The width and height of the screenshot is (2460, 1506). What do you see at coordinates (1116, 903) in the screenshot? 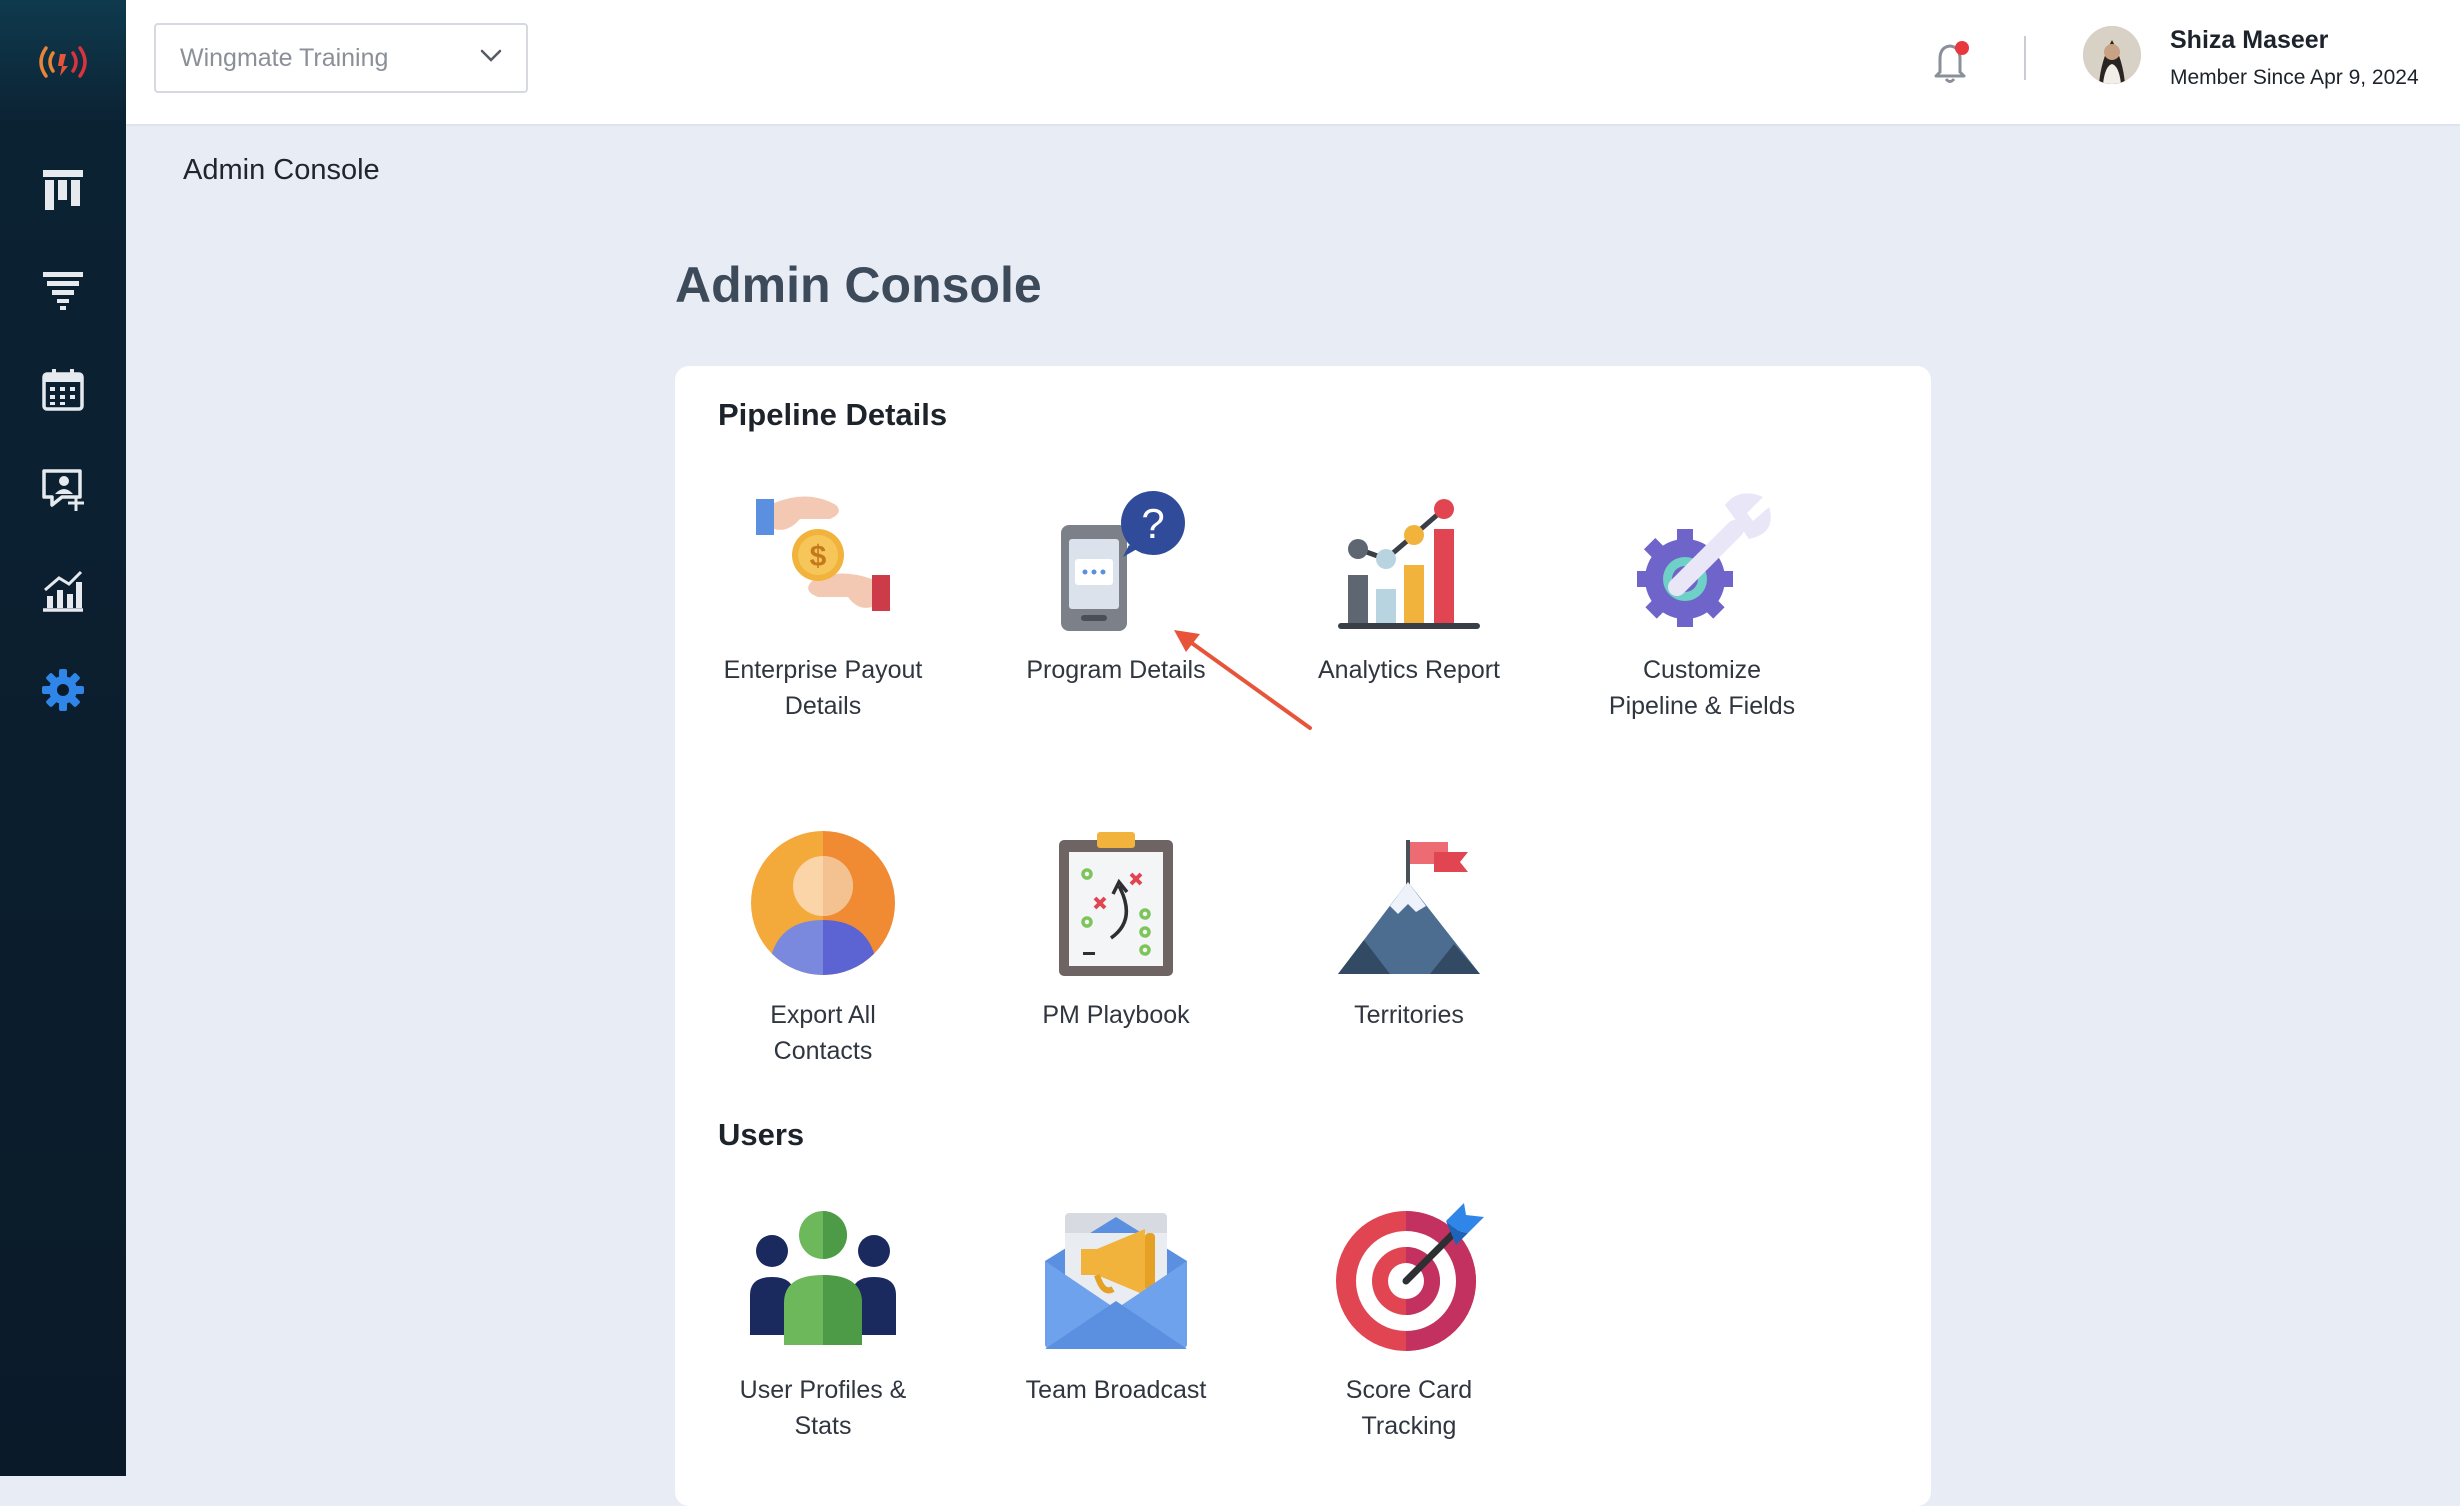
I see `clipboard-playbook-icon` at bounding box center [1116, 903].